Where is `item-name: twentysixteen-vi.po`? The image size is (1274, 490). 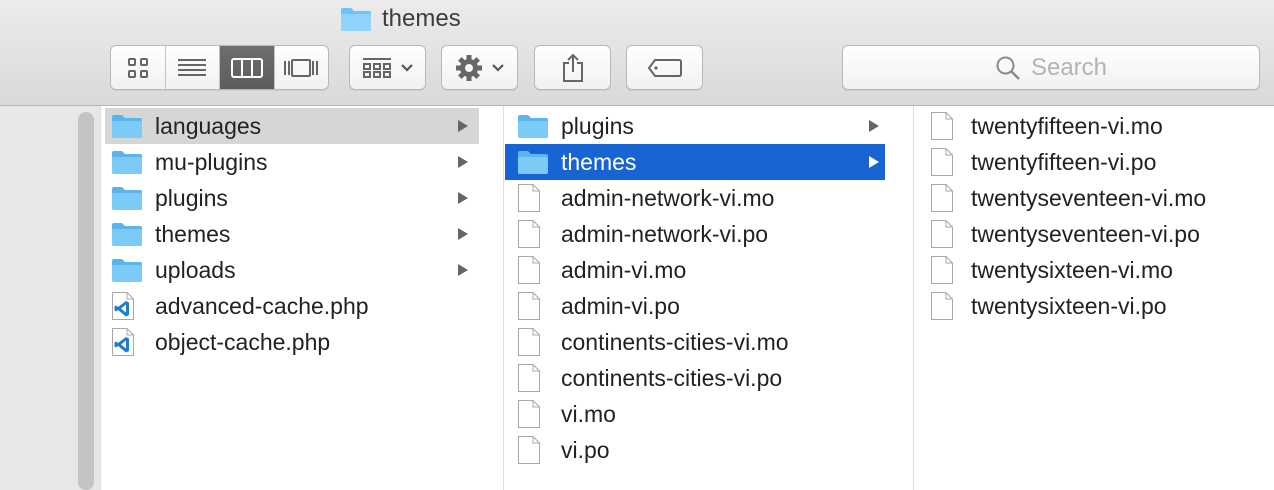
item-name: twentysixteen-vi.po is located at coordinates (1069, 306).